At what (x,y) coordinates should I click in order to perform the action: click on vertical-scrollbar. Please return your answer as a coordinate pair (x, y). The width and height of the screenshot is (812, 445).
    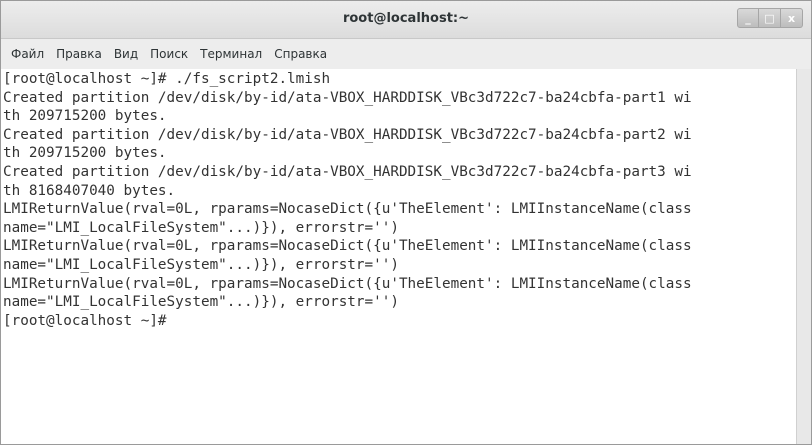
    Looking at the image, I should click on (803, 256).